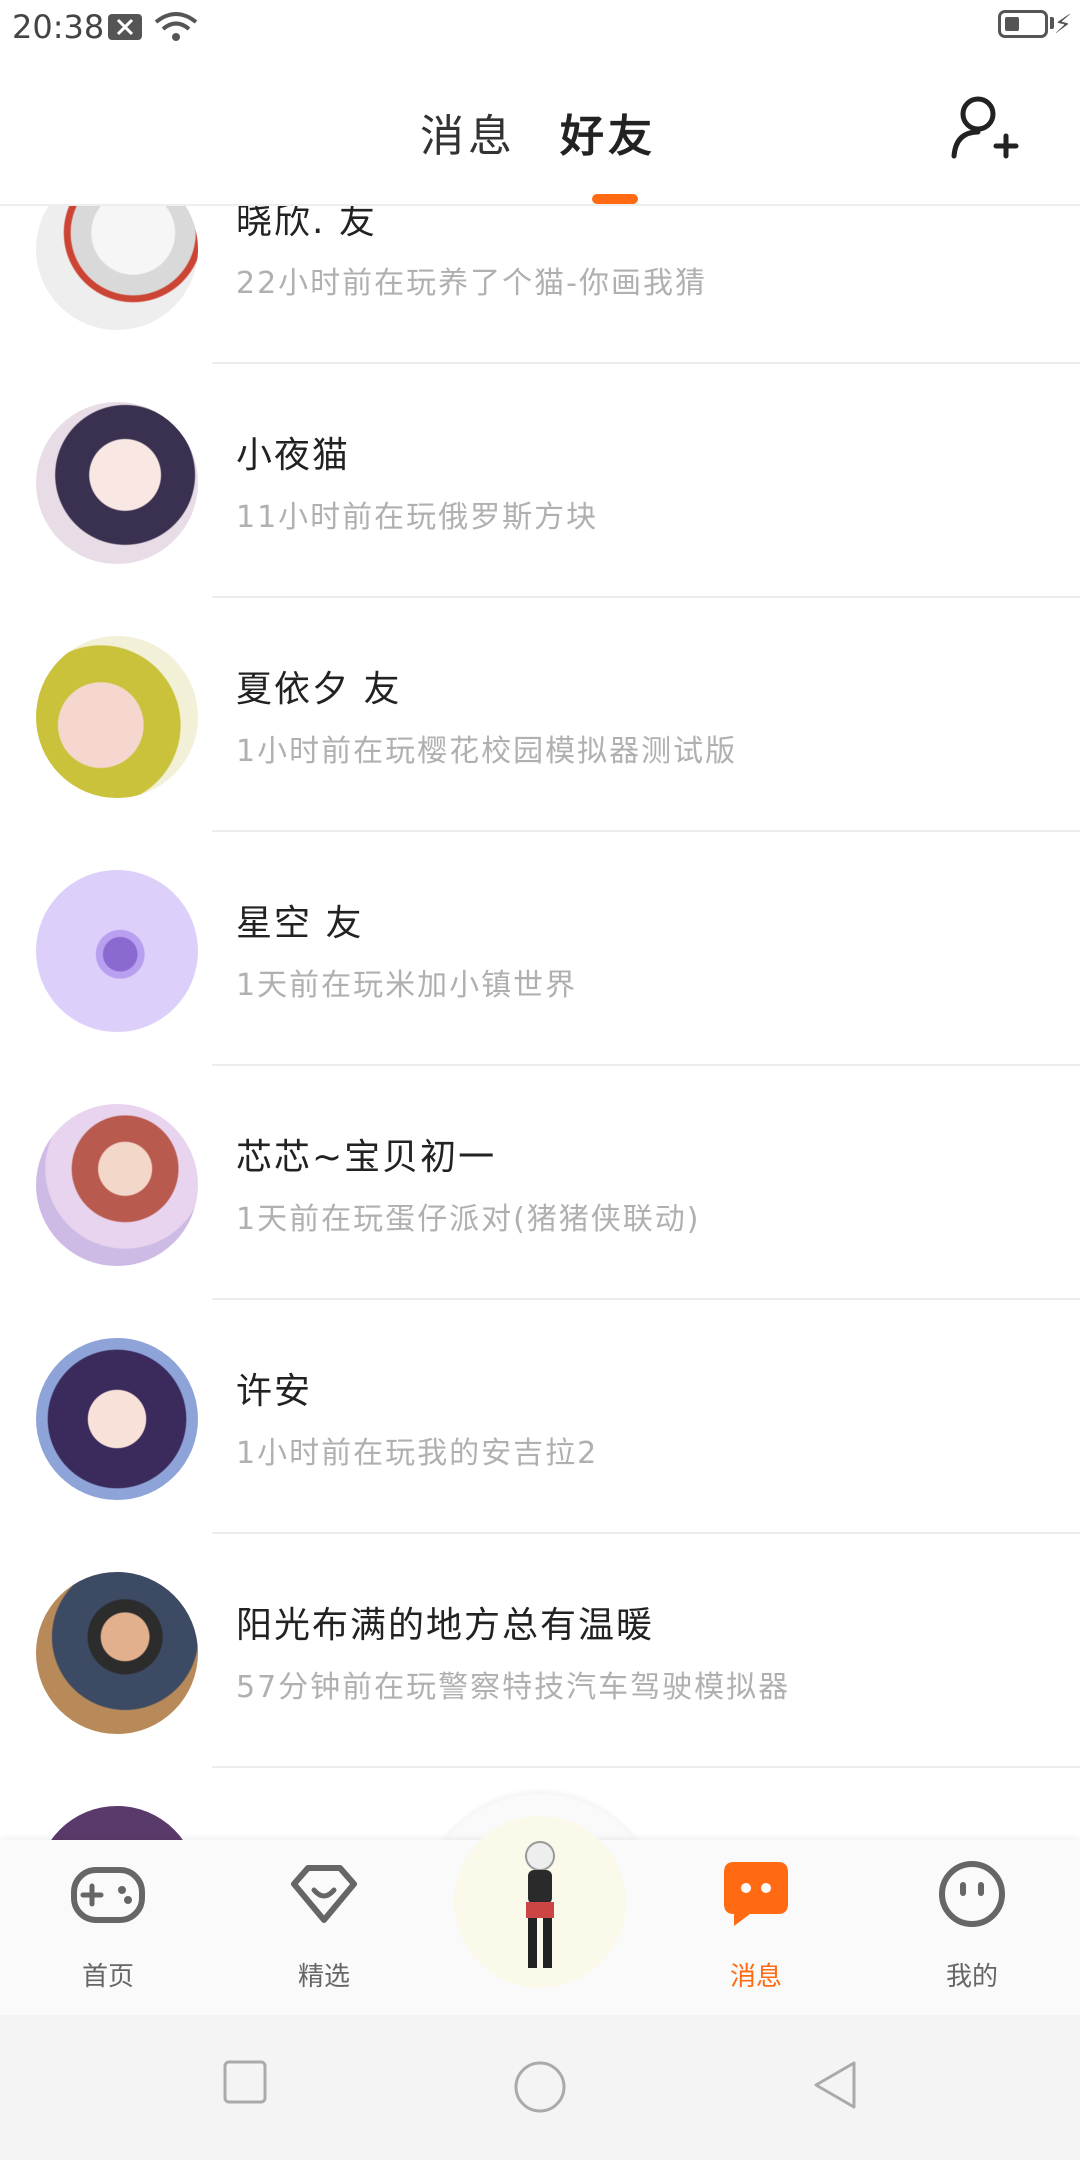 Image resolution: width=1080 pixels, height=2160 pixels. I want to click on friend-name: 芯芯~宝贝初一, so click(366, 1157).